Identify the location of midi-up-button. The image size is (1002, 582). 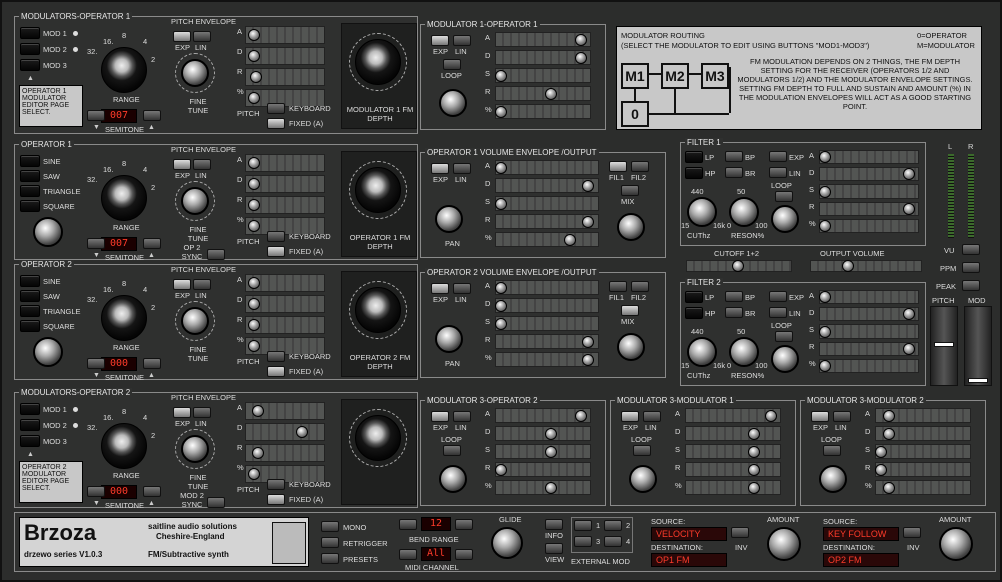
(464, 554).